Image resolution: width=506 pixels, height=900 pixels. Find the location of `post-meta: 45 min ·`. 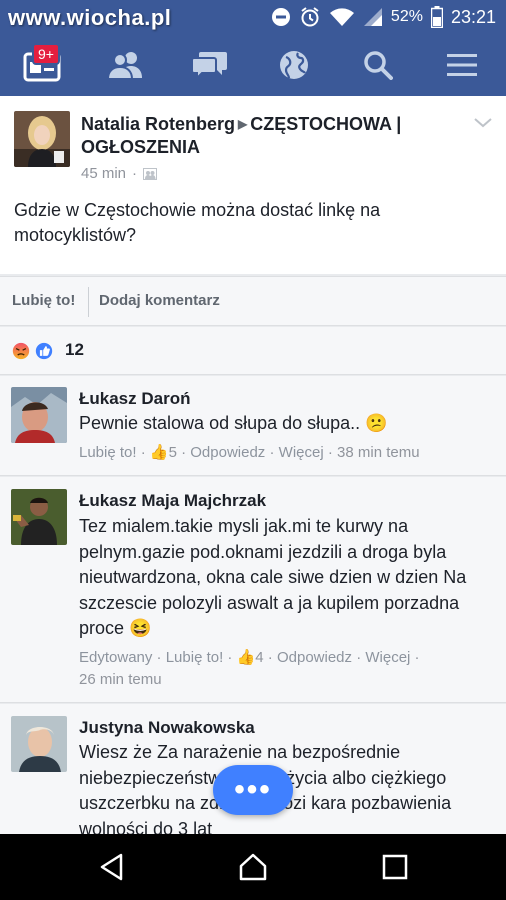

post-meta: 45 min · is located at coordinates (119, 173).